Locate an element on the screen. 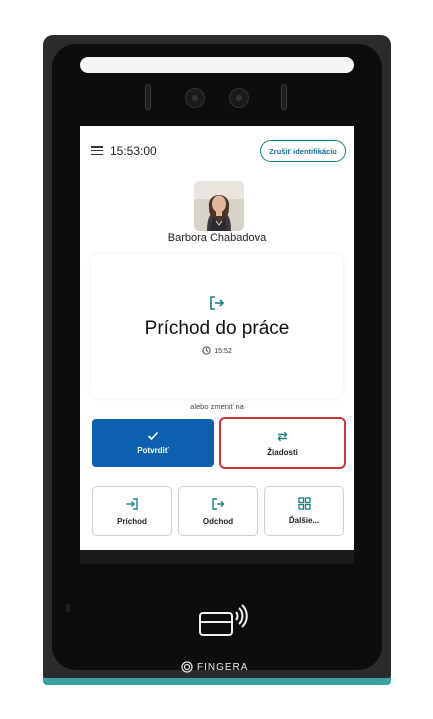 The width and height of the screenshot is (433, 719). departure-button: Odchod is located at coordinates (218, 511).